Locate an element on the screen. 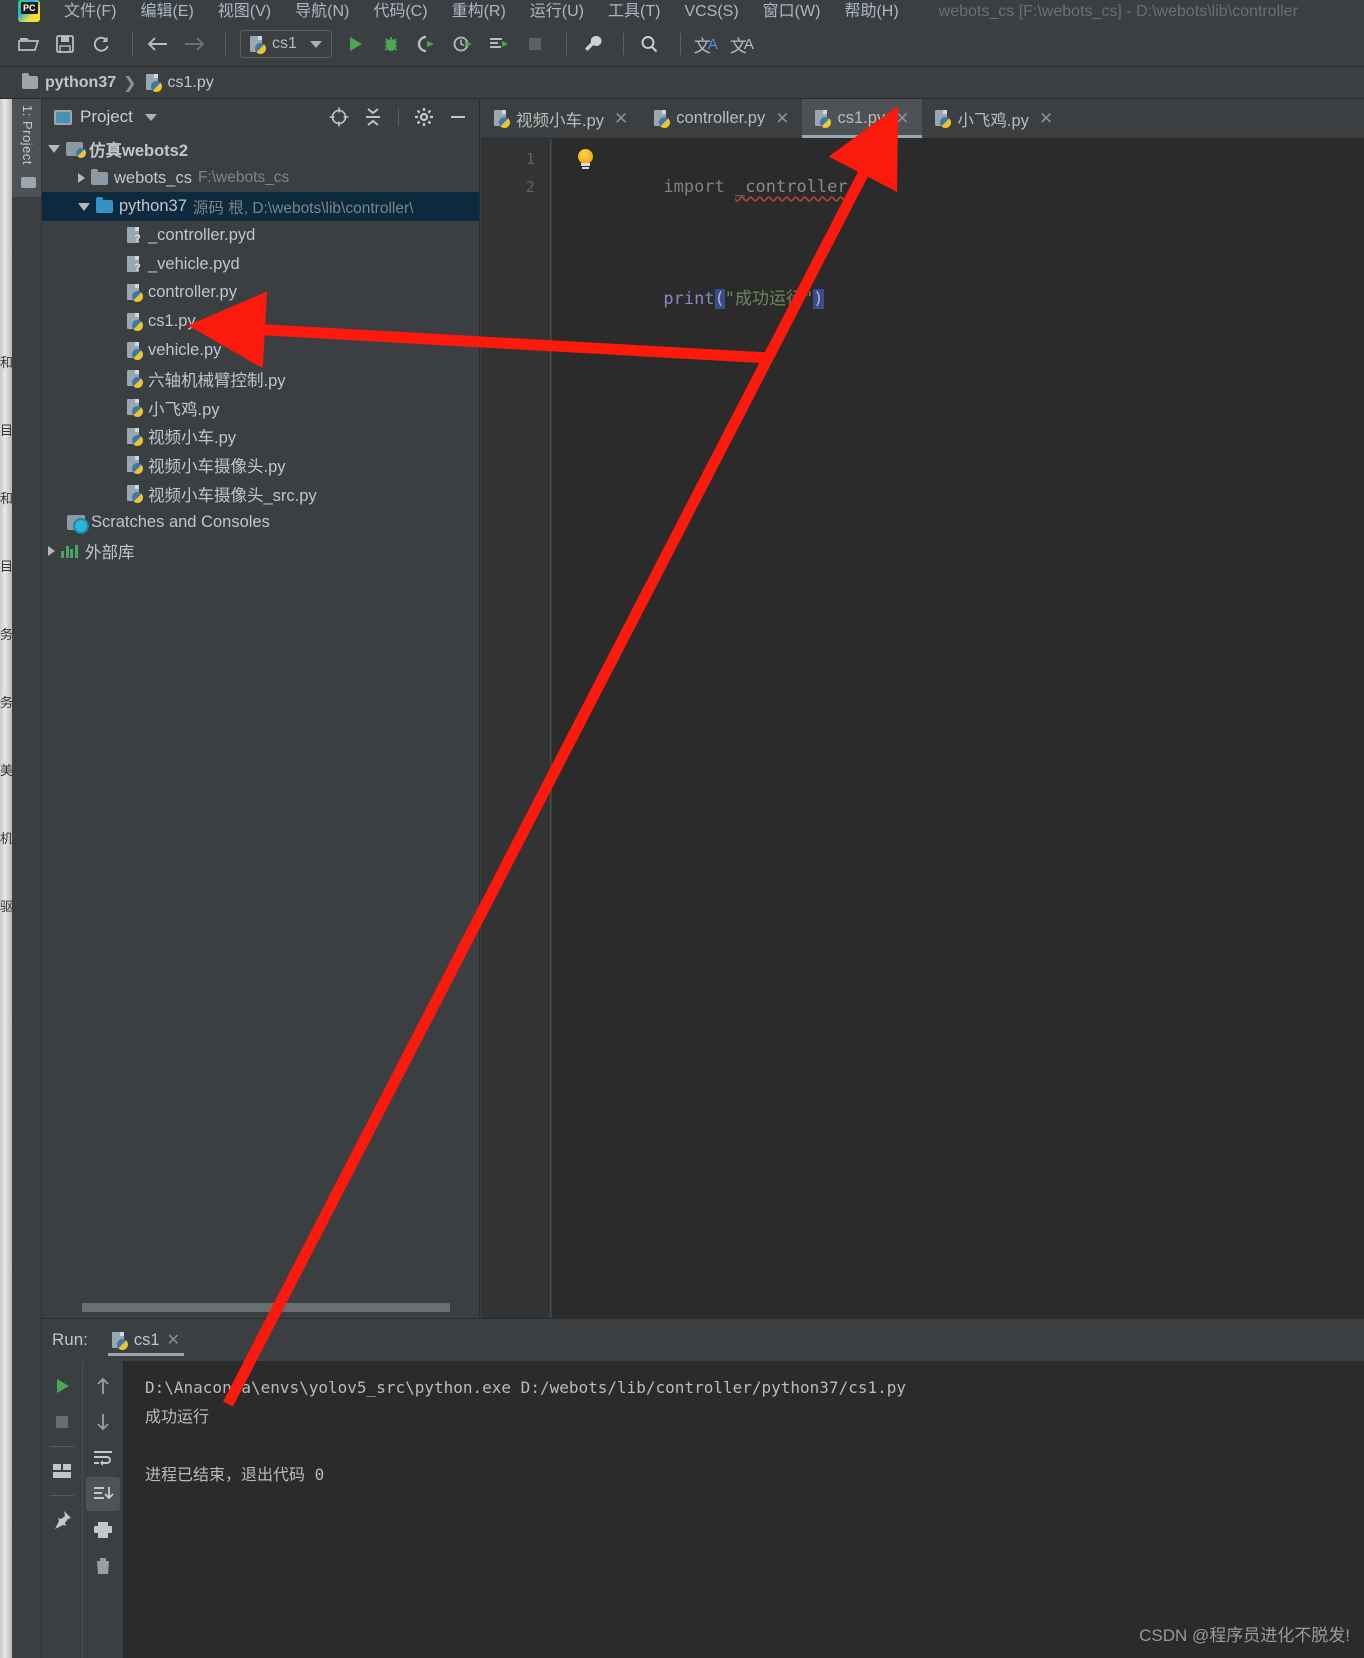 The width and height of the screenshot is (1364, 1658). run-tab-label: cs1 is located at coordinates (146, 1339).